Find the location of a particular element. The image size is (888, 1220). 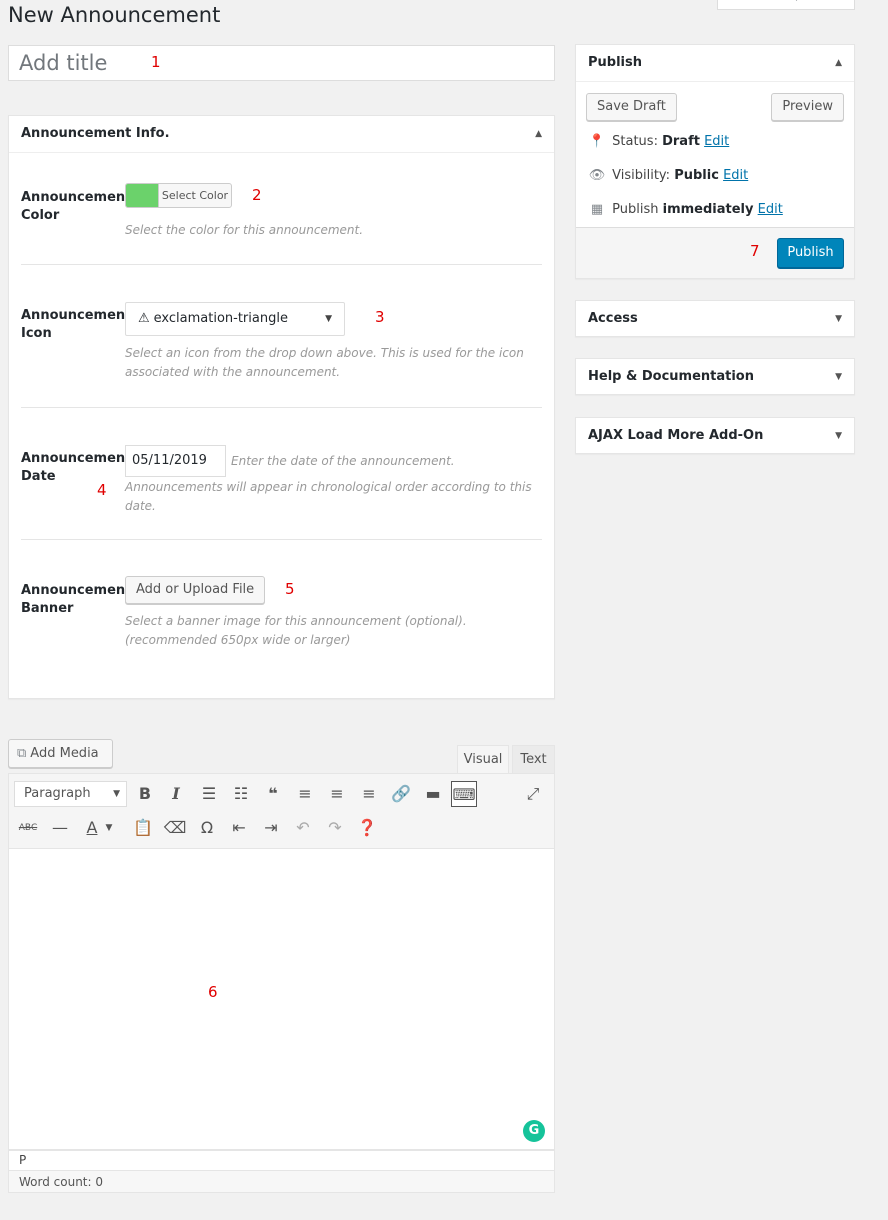

align-center-icon: ≡ is located at coordinates (337, 794).